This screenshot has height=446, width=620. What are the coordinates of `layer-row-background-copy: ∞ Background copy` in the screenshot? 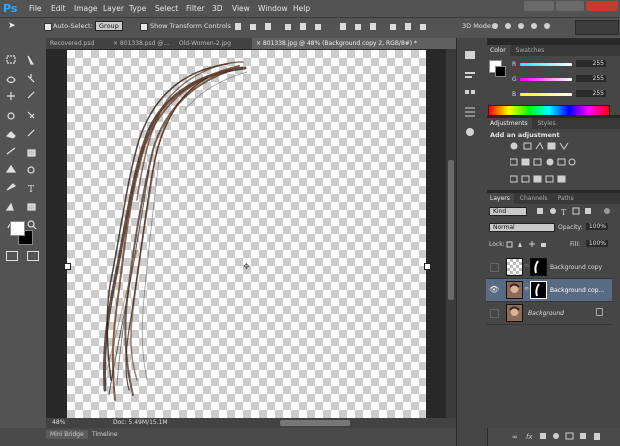 It's located at (549, 267).